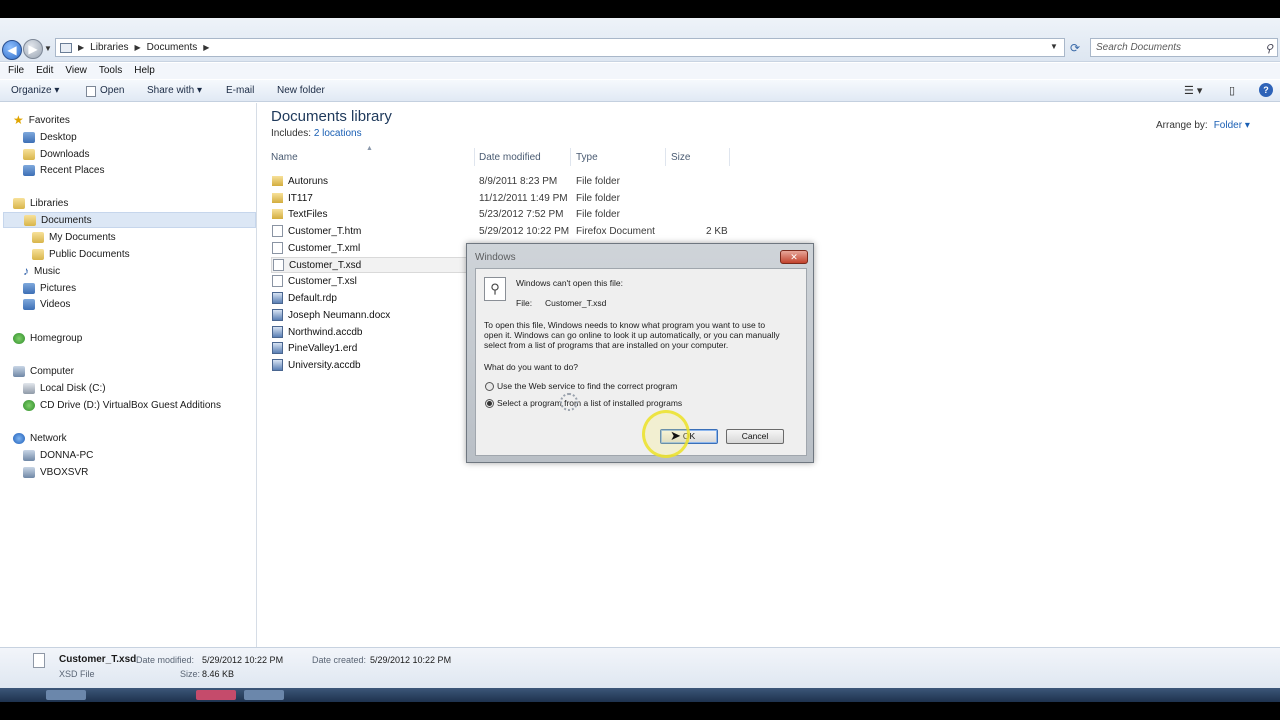 The height and width of the screenshot is (720, 1280). I want to click on nav-recent-places: Recent Places, so click(63, 170).